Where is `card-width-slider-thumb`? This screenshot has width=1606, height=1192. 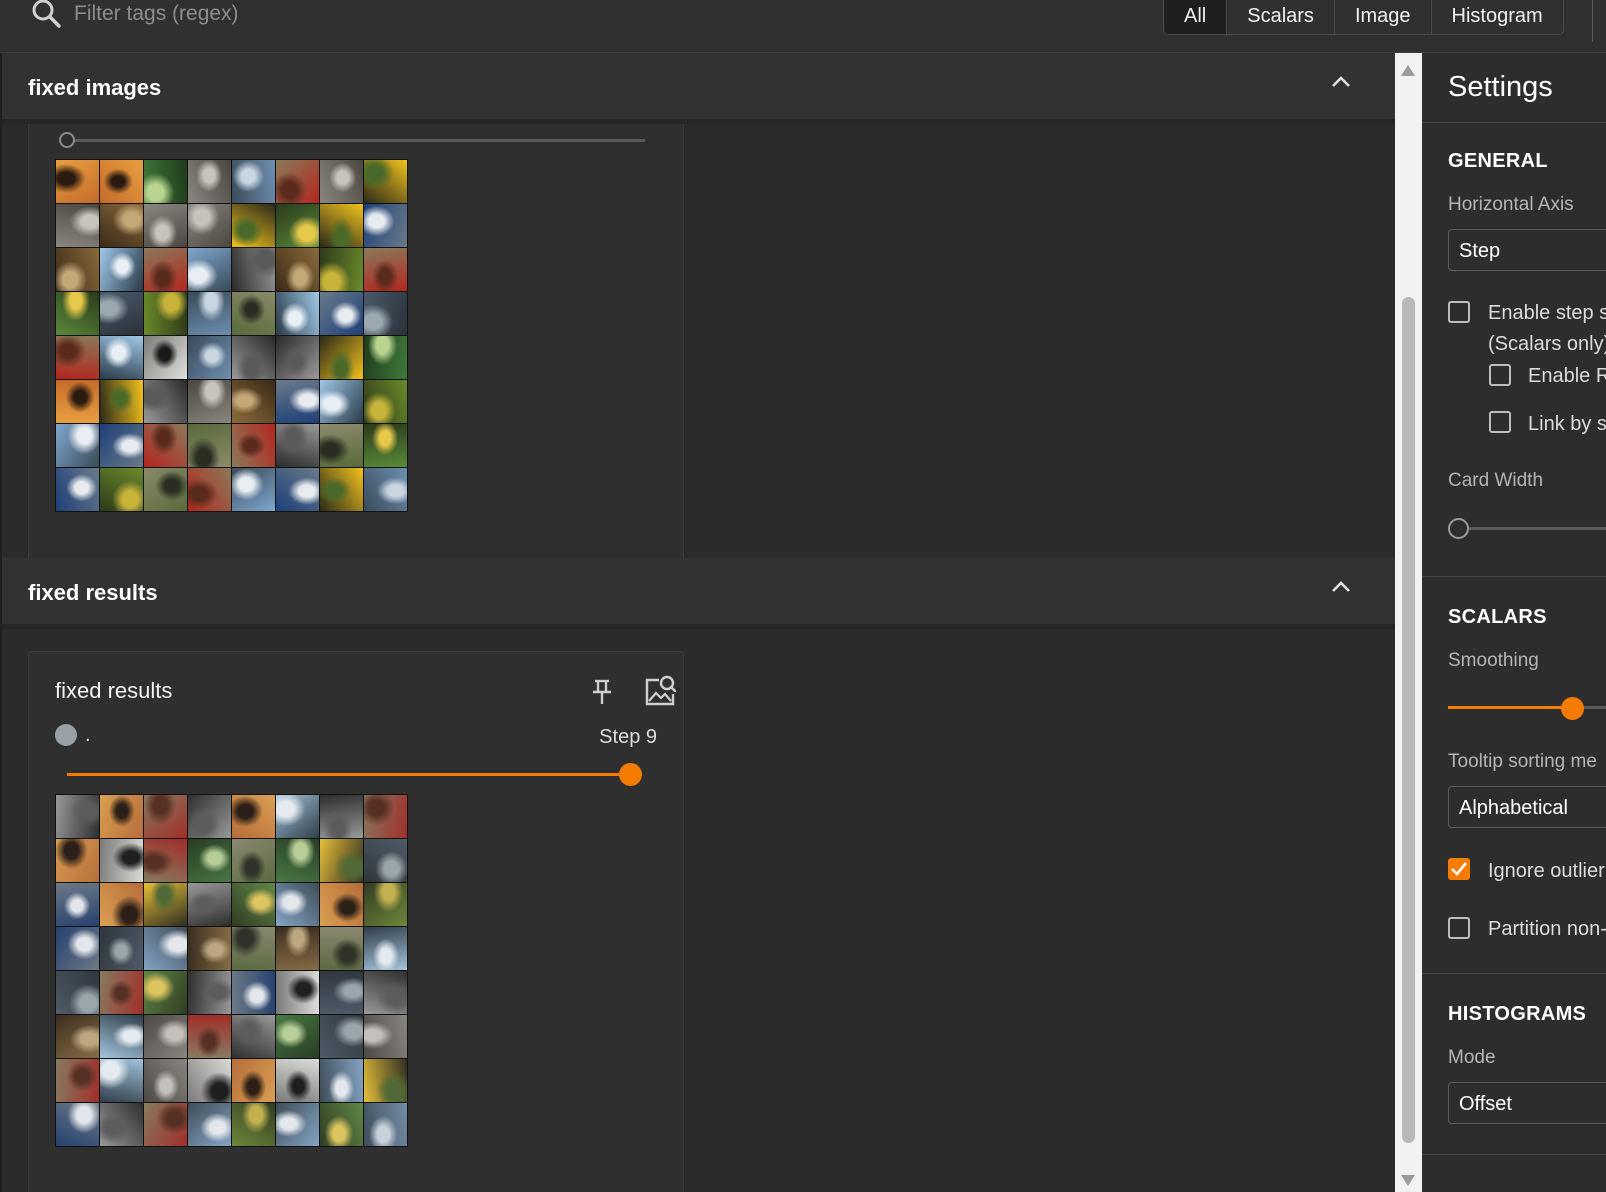
card-width-slider-thumb is located at coordinates (1458, 528).